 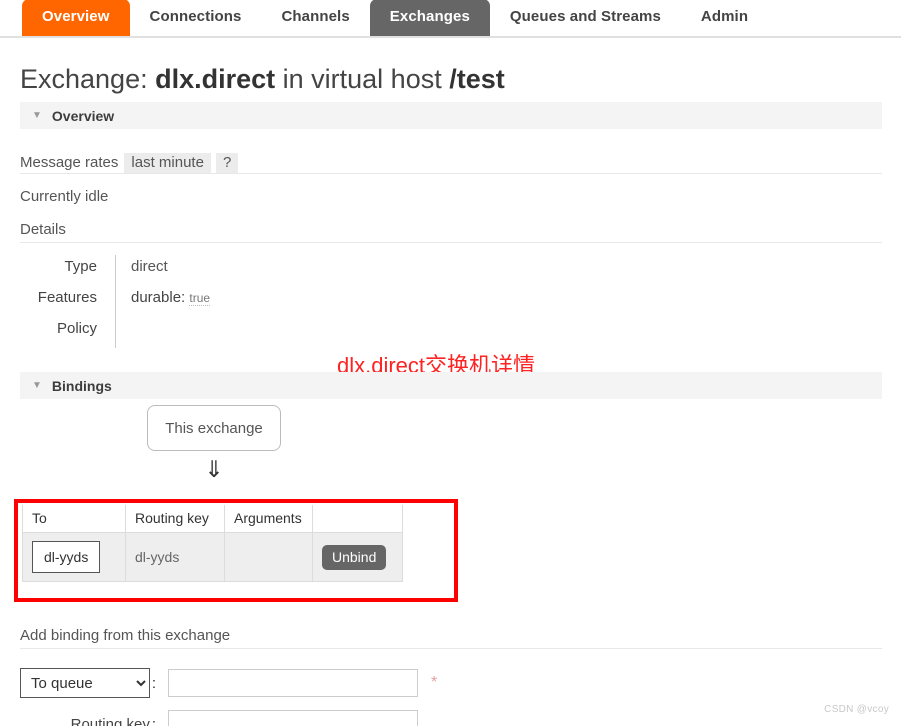 I want to click on page-title-middle: in virtual host, so click(x=362, y=79).